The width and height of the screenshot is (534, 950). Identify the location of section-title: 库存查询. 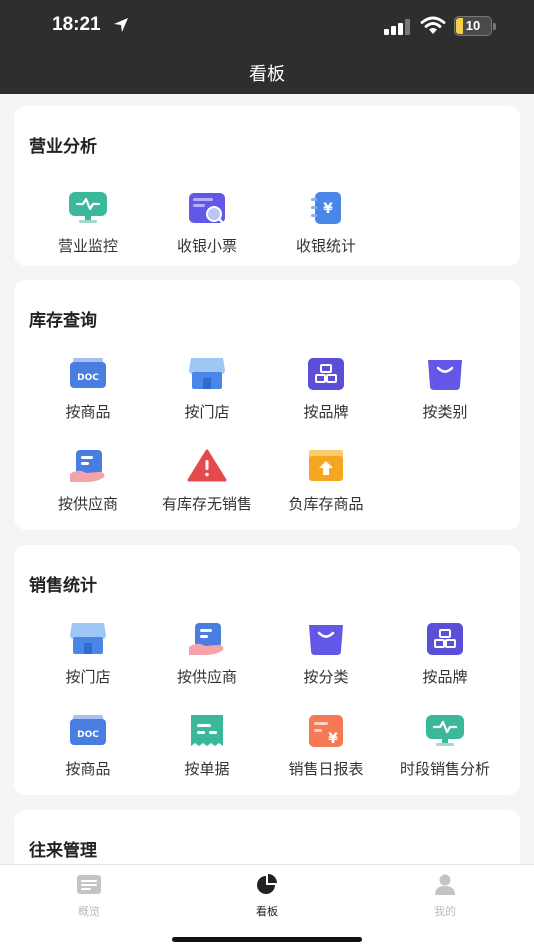
(63, 321).